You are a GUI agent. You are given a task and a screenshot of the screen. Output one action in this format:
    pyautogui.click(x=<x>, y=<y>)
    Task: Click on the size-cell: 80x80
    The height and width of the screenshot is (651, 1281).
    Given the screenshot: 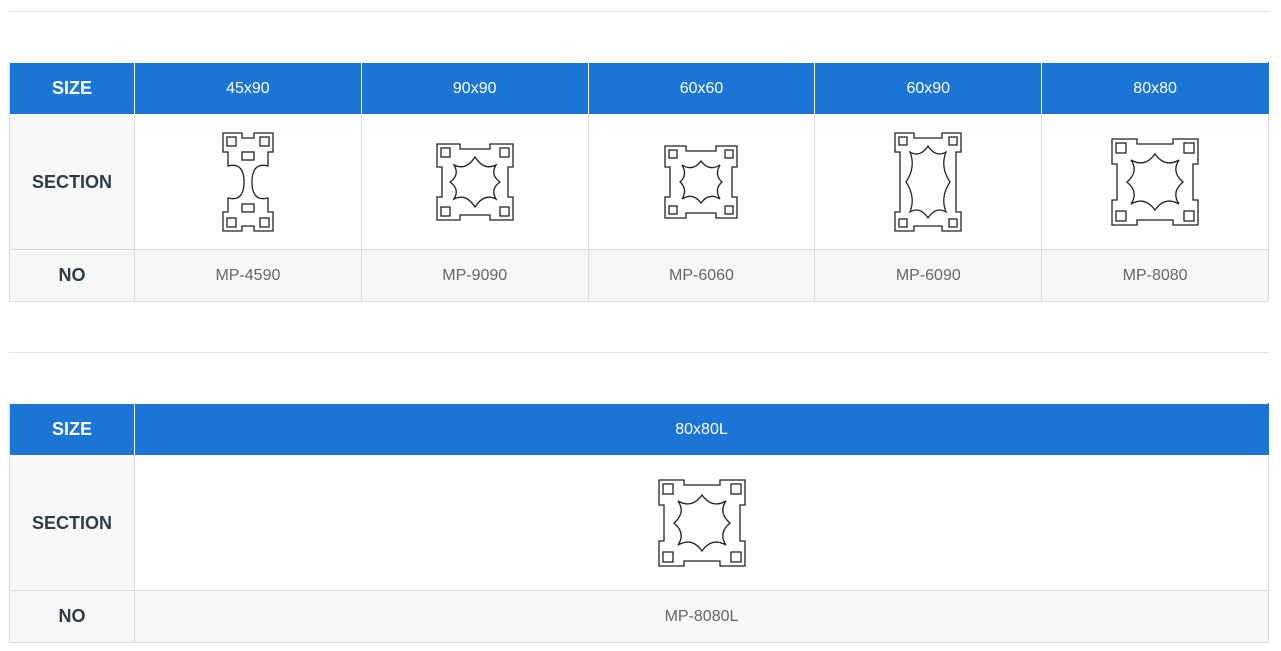 What is the action you would take?
    pyautogui.click(x=1155, y=88)
    